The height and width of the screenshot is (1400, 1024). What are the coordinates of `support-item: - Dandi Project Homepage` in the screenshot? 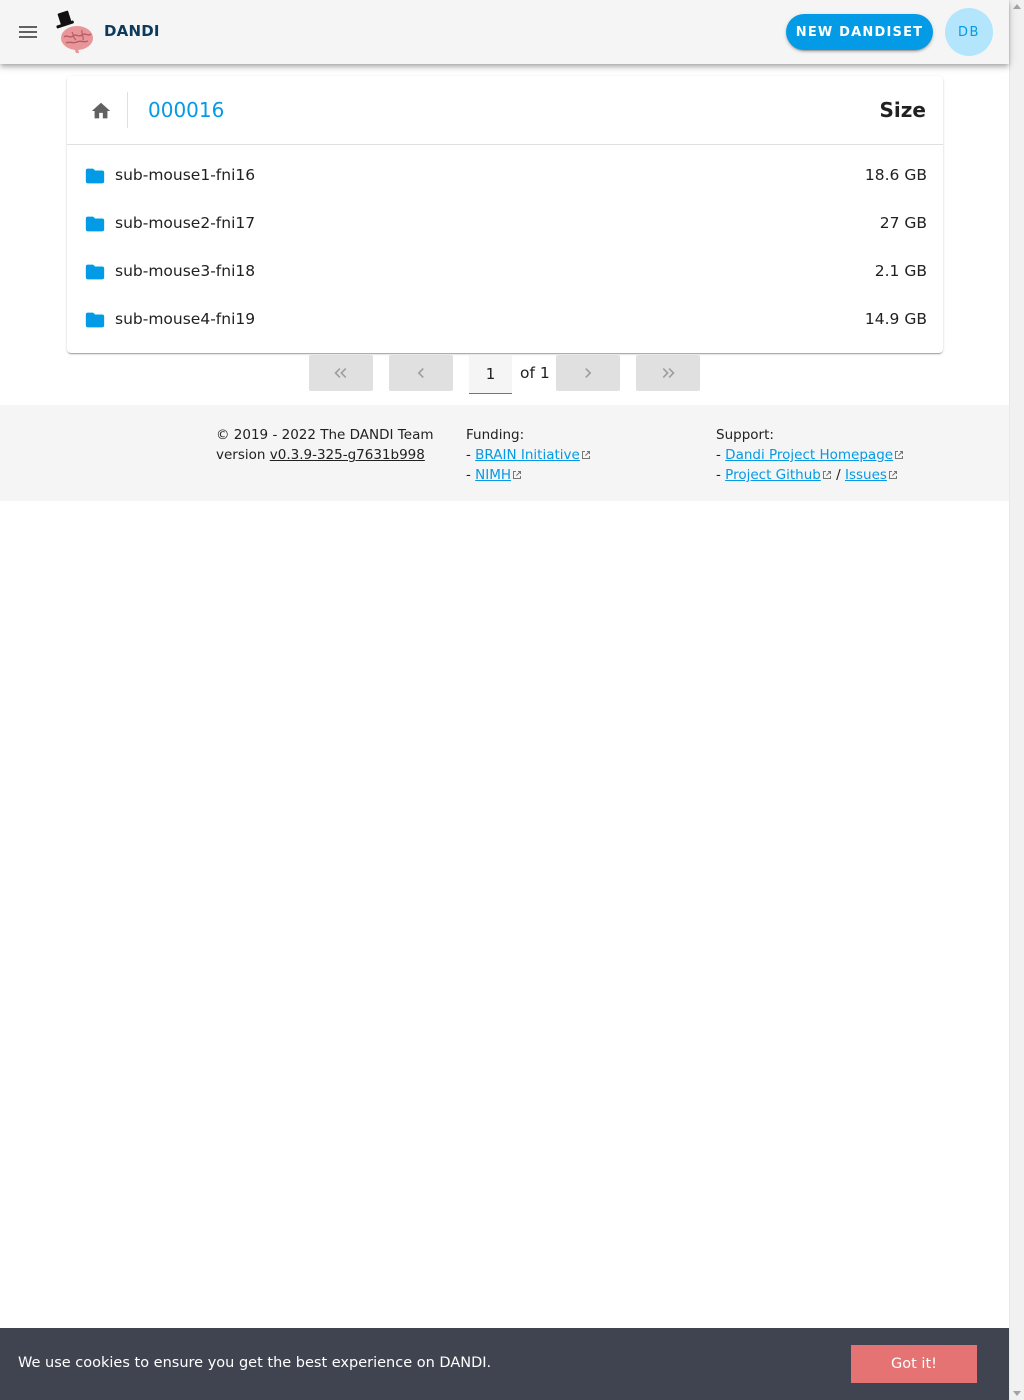 It's located at (810, 455).